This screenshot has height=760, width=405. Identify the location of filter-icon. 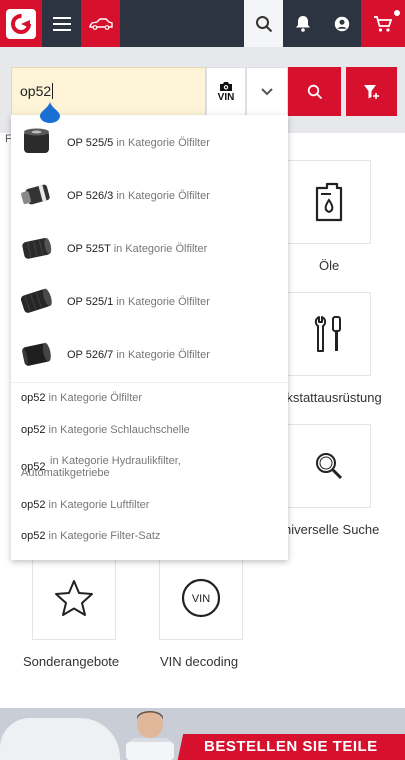
(371, 91).